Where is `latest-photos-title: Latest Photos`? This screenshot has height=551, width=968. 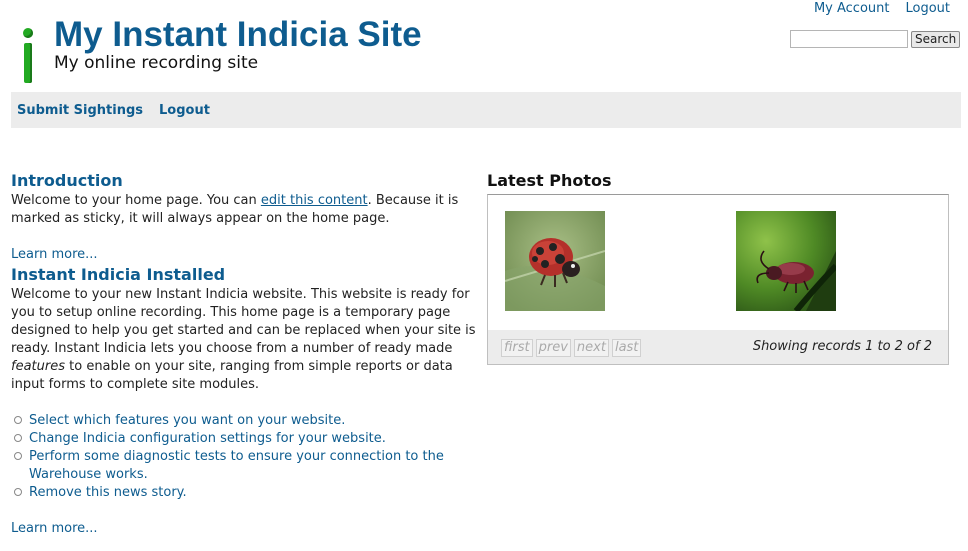 latest-photos-title: Latest Photos is located at coordinates (549, 180).